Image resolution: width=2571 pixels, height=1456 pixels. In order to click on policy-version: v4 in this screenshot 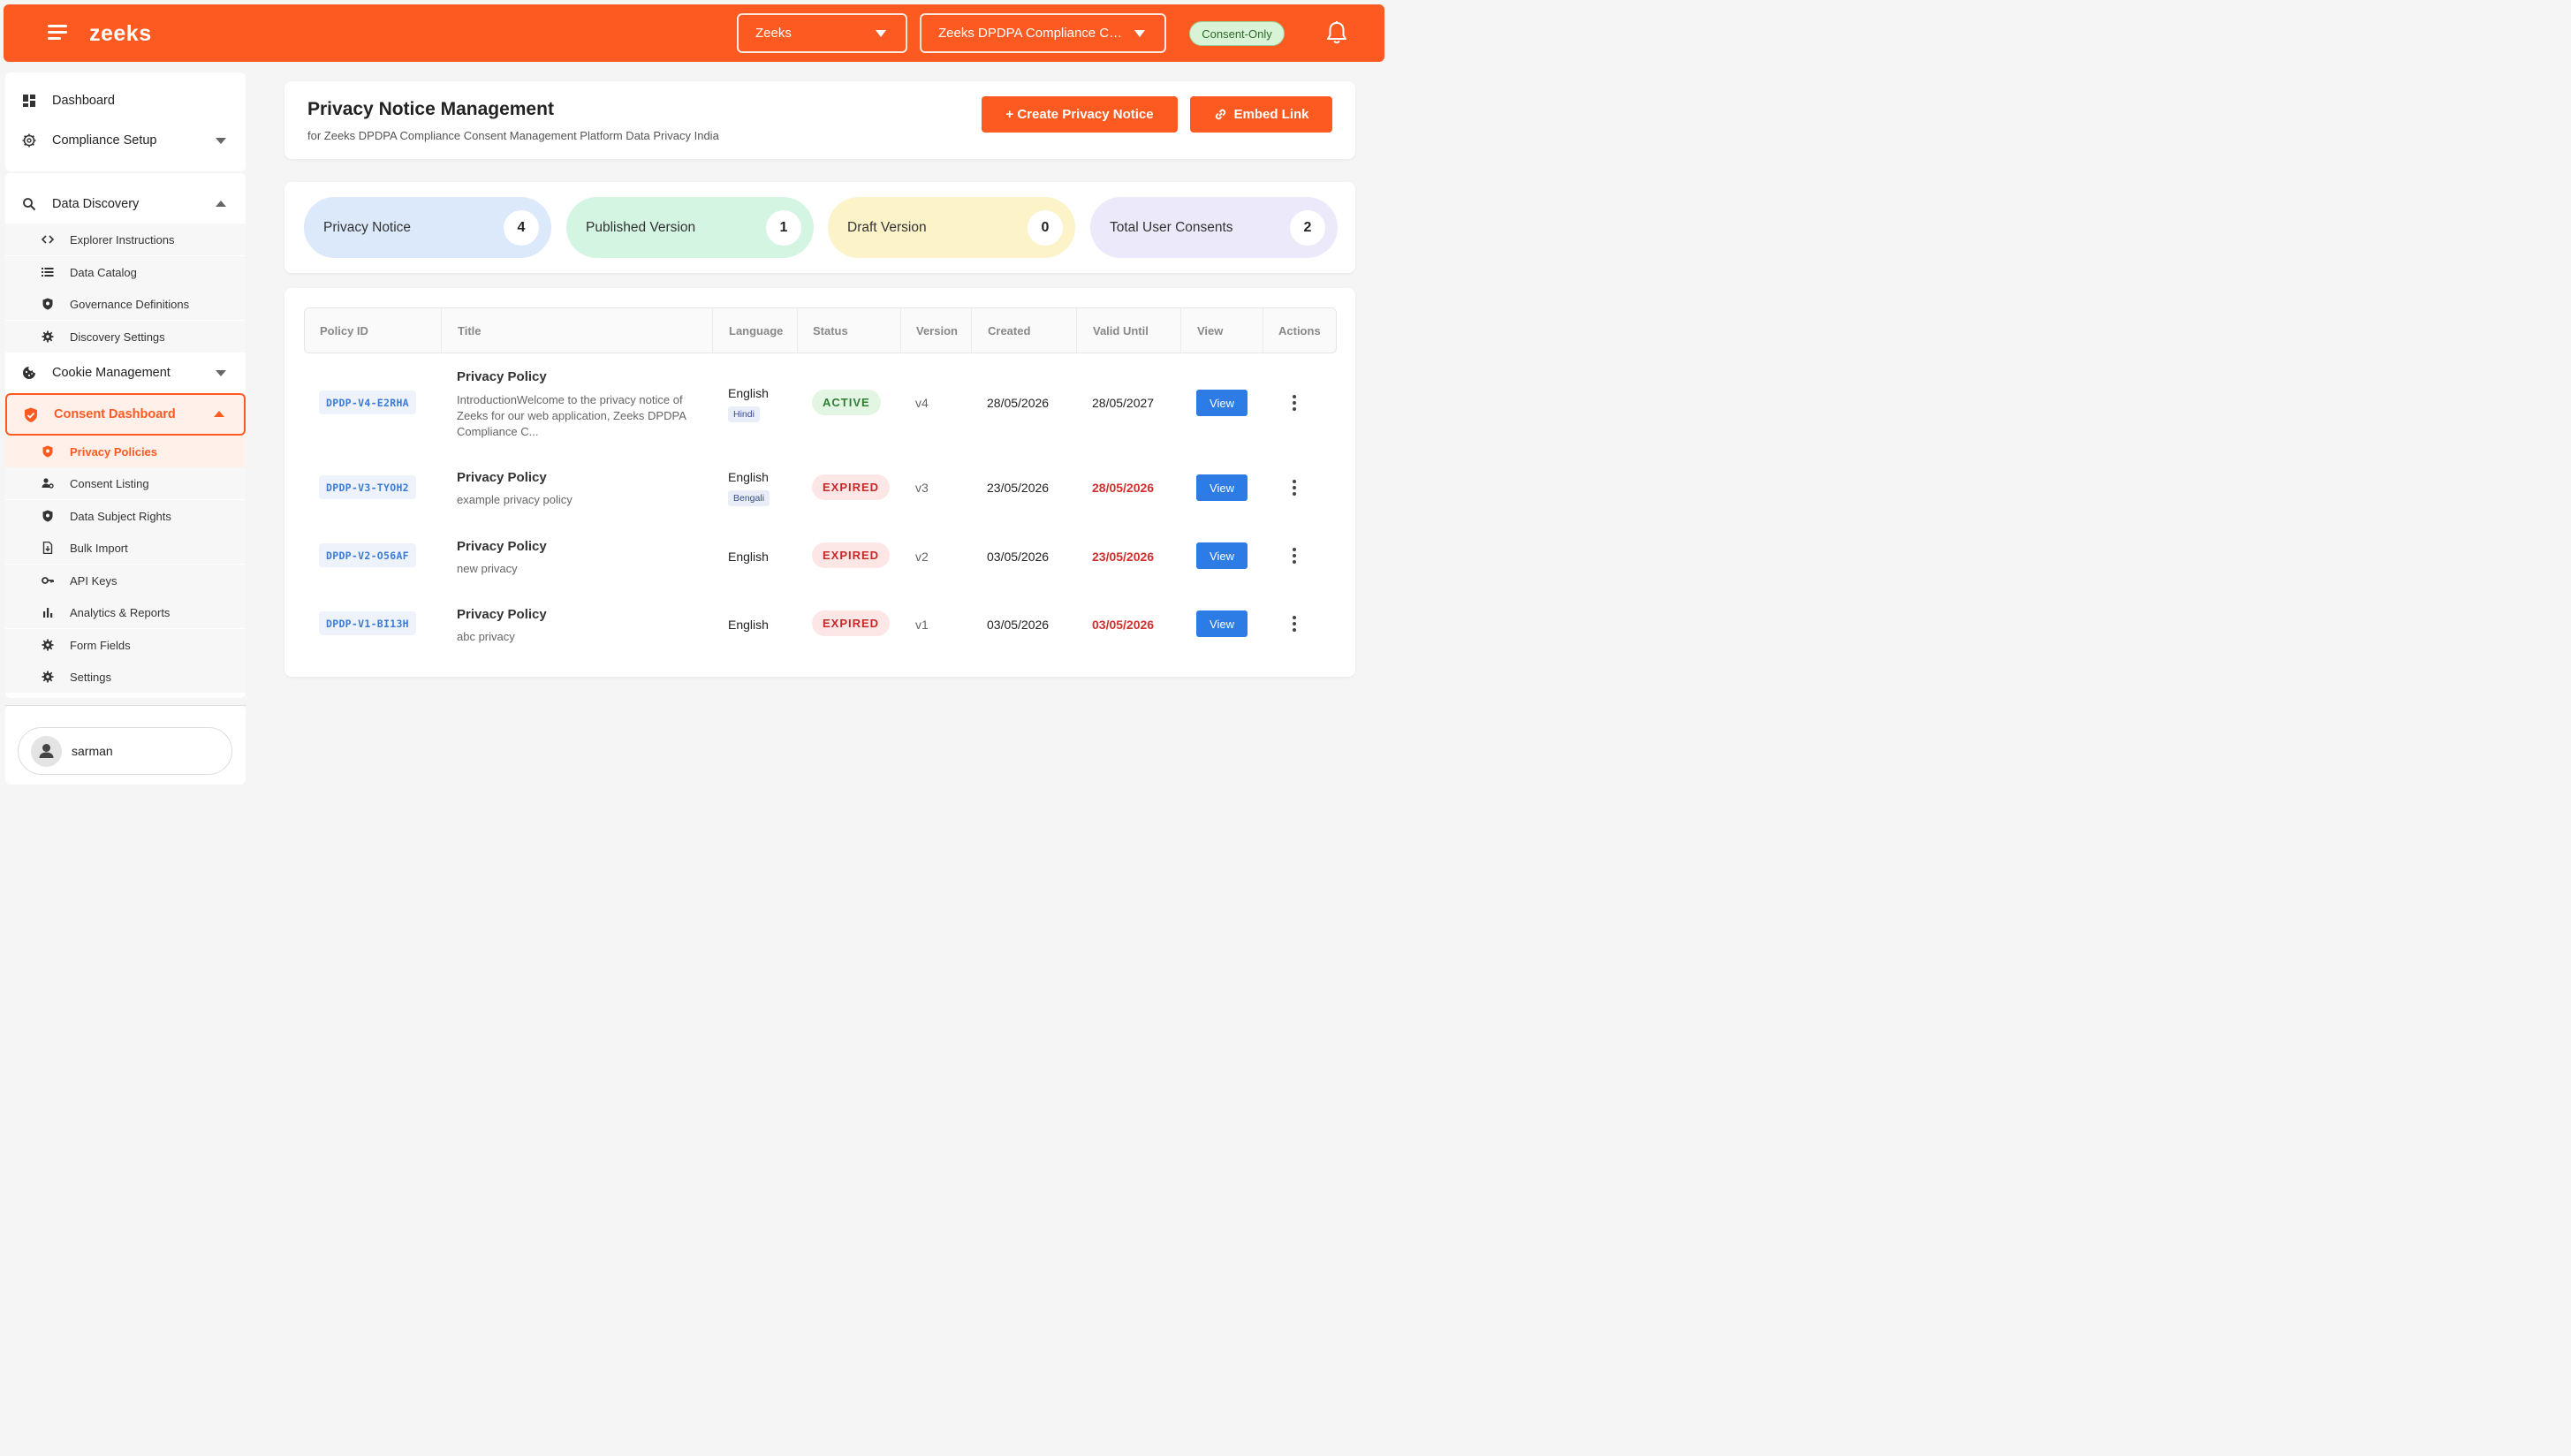, I will do `click(922, 403)`.